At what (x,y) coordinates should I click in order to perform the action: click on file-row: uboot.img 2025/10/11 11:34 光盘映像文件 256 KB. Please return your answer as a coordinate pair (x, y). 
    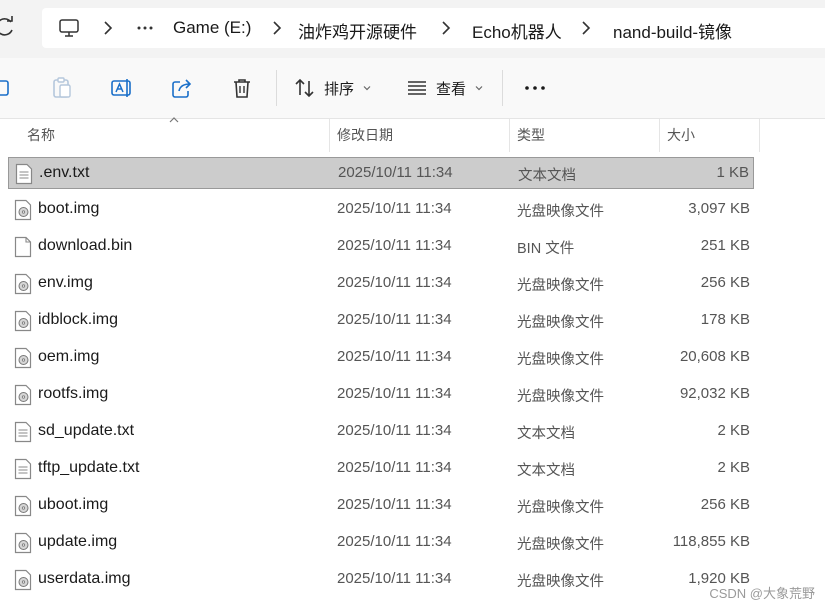
    Looking at the image, I should click on (381, 506).